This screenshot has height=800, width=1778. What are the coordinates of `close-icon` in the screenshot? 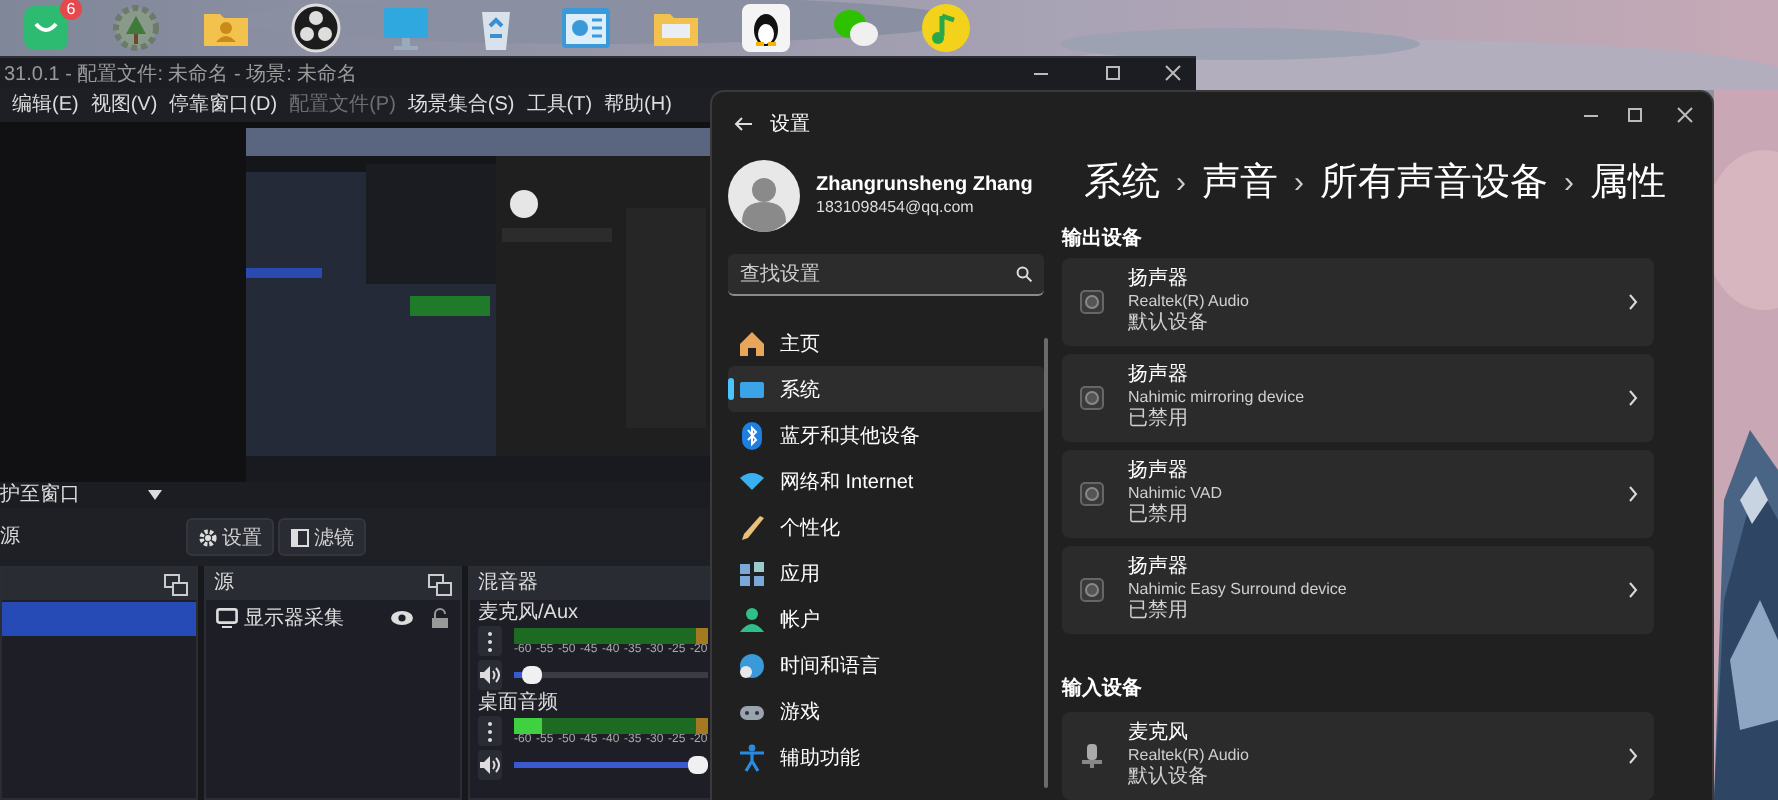 It's located at (1684, 115).